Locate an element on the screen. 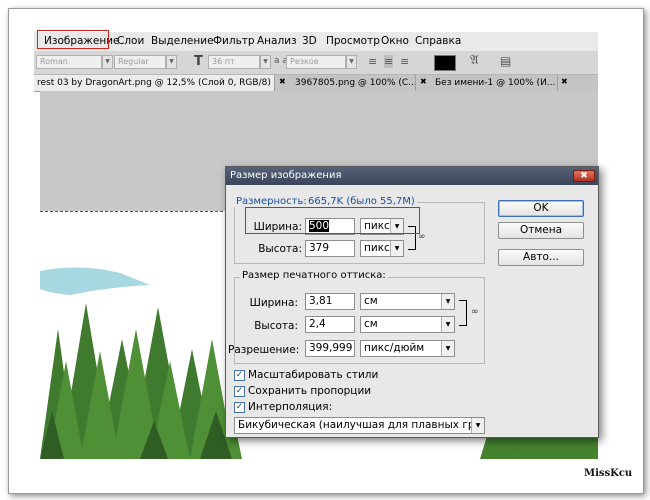  menu-help: Справка is located at coordinates (438, 41).